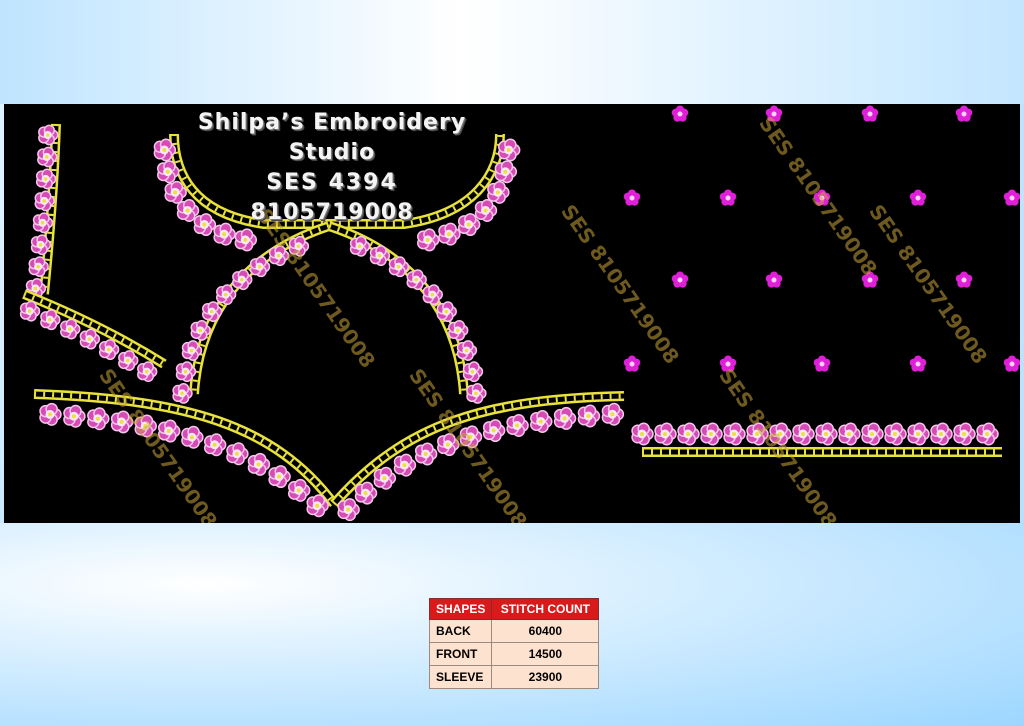 The image size is (1024, 726). I want to click on studio-name: Shilpa’s Embroidery Studio, so click(332, 137).